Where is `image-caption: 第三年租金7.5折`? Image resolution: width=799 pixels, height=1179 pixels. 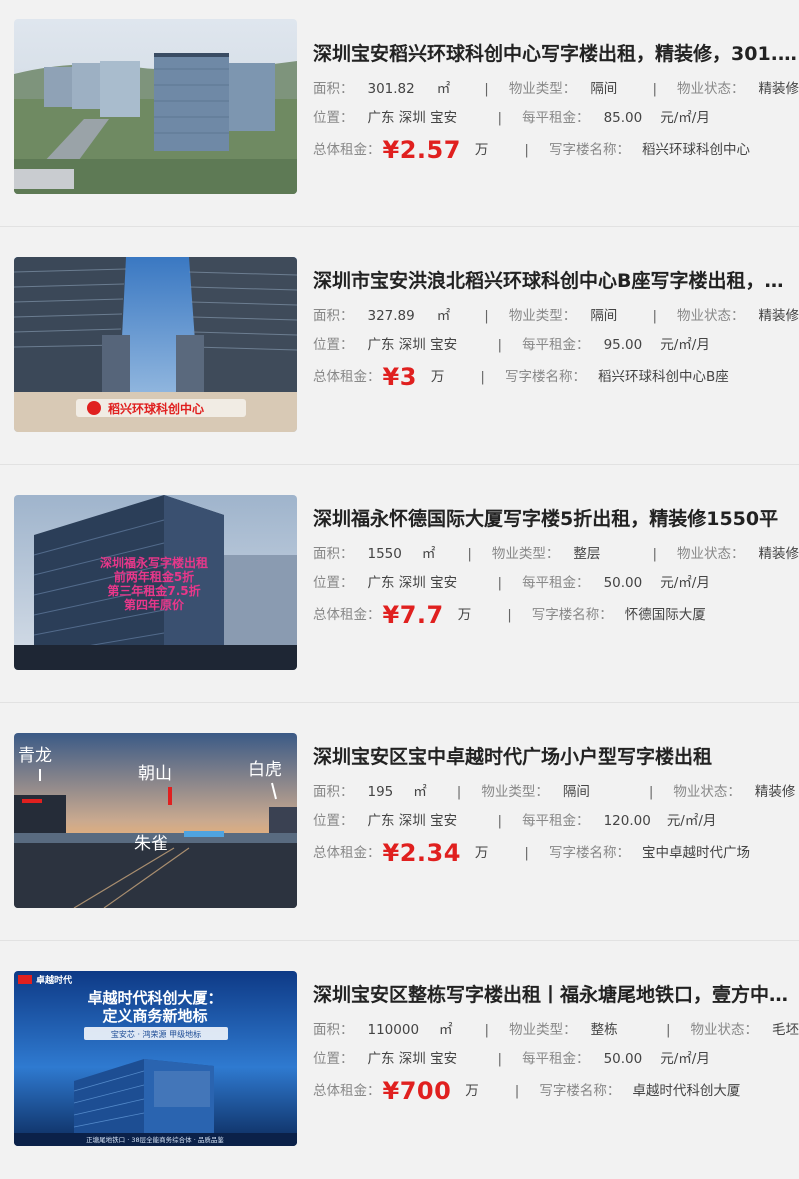 image-caption: 第三年租金7.5折 is located at coordinates (153, 590).